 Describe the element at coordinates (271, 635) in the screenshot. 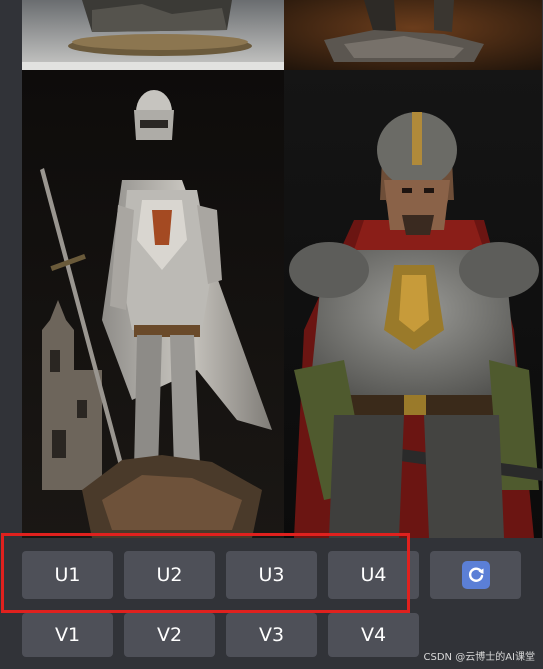

I see `variation-button-3: V3` at that location.